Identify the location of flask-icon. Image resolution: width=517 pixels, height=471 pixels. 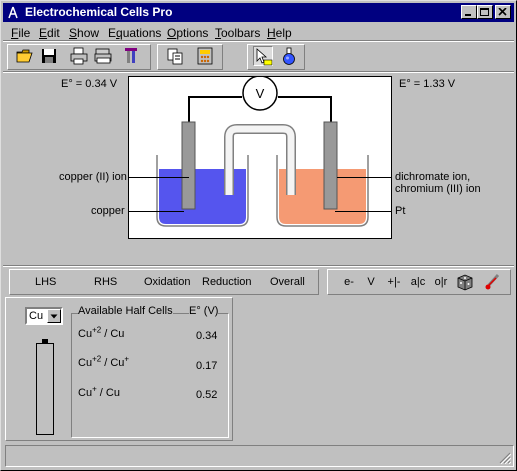
(289, 56).